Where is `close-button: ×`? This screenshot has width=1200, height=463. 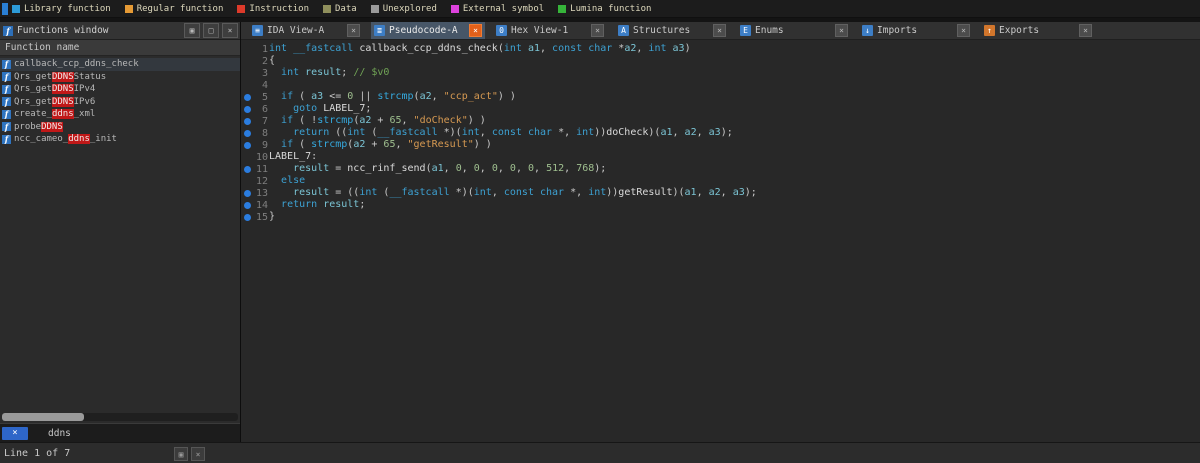 close-button: × is located at coordinates (230, 30).